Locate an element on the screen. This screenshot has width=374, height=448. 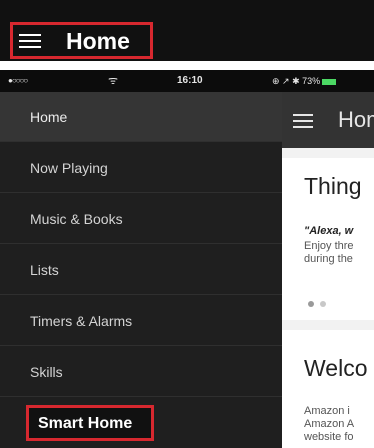
sidebar-item-now-playing: Now Playing is located at coordinates (141, 168).